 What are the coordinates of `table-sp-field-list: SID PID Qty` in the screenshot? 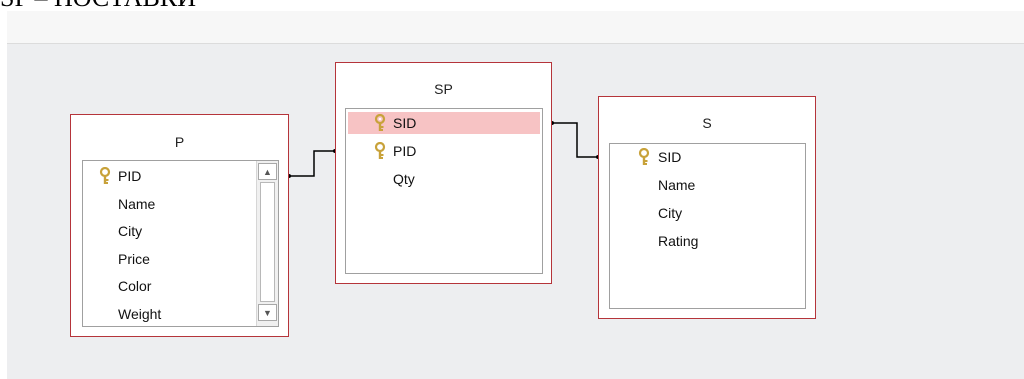 It's located at (444, 191).